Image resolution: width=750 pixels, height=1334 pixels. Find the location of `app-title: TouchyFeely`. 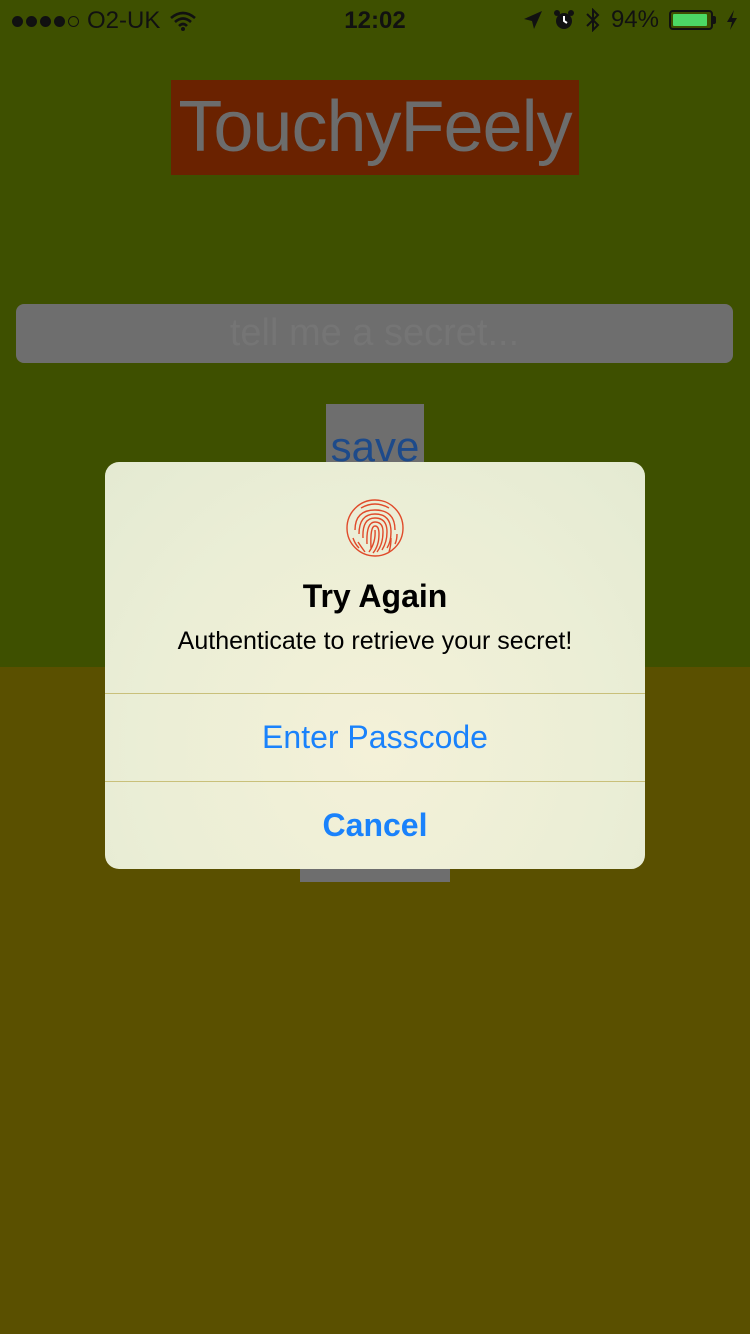

app-title: TouchyFeely is located at coordinates (375, 127).